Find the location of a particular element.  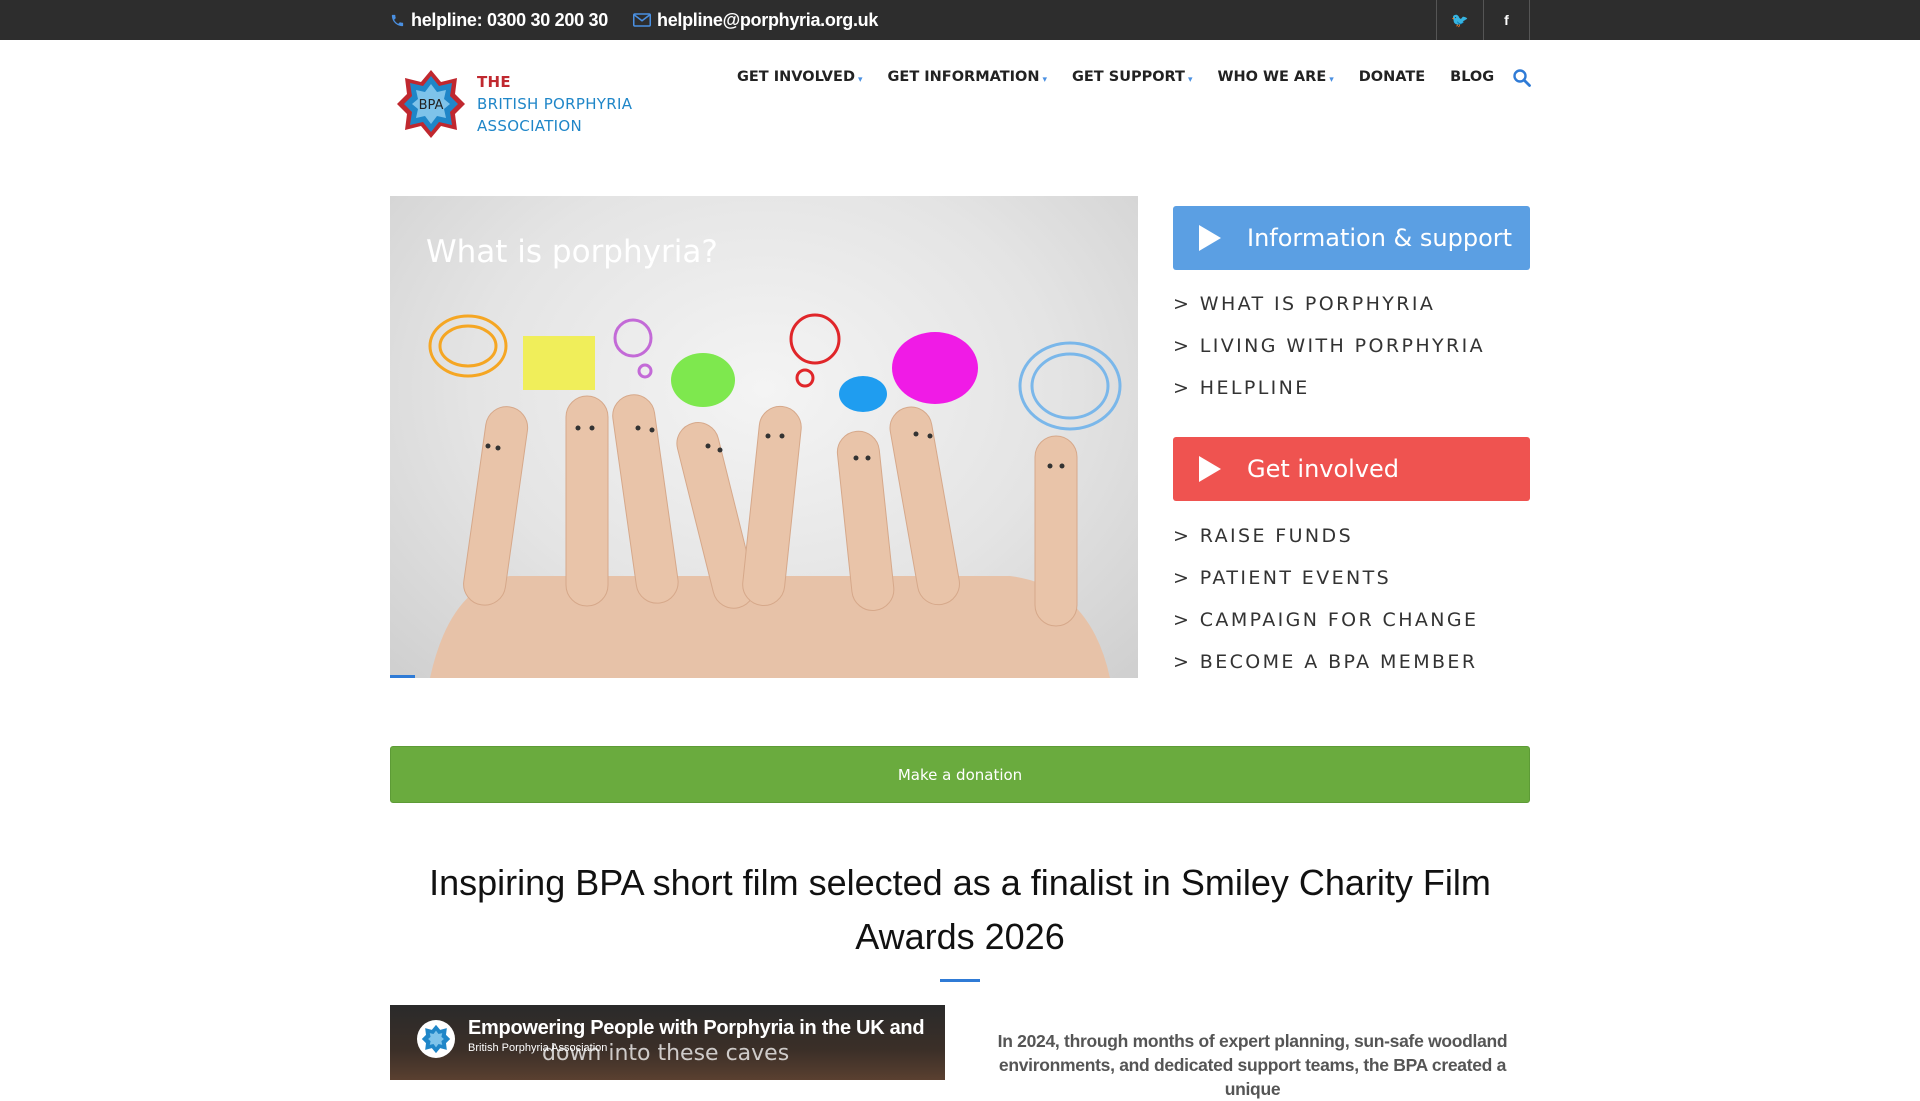

link-raise-funds: > RAISE FUNDS is located at coordinates (1263, 536).